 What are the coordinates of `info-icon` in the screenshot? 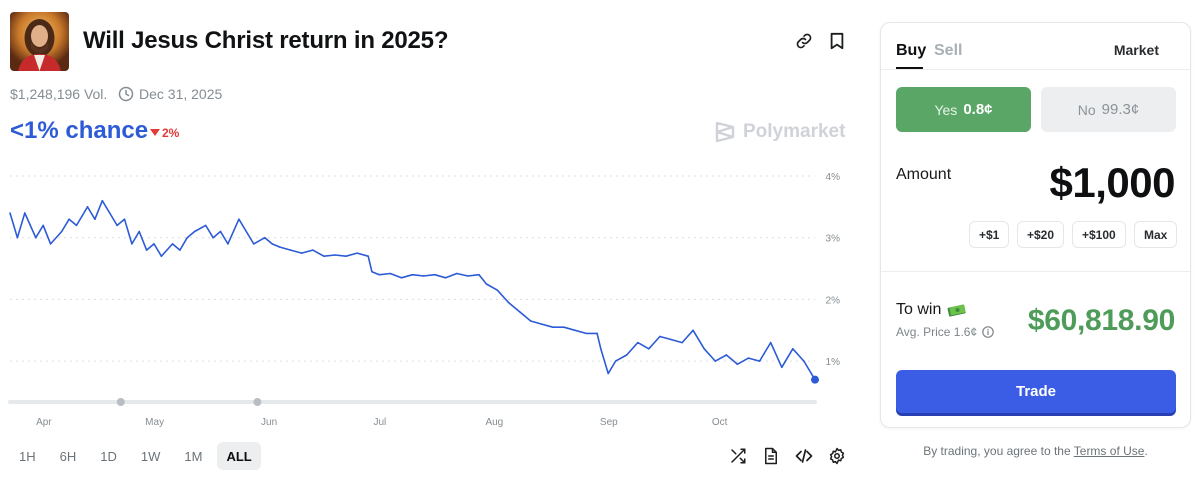 It's located at (988, 332).